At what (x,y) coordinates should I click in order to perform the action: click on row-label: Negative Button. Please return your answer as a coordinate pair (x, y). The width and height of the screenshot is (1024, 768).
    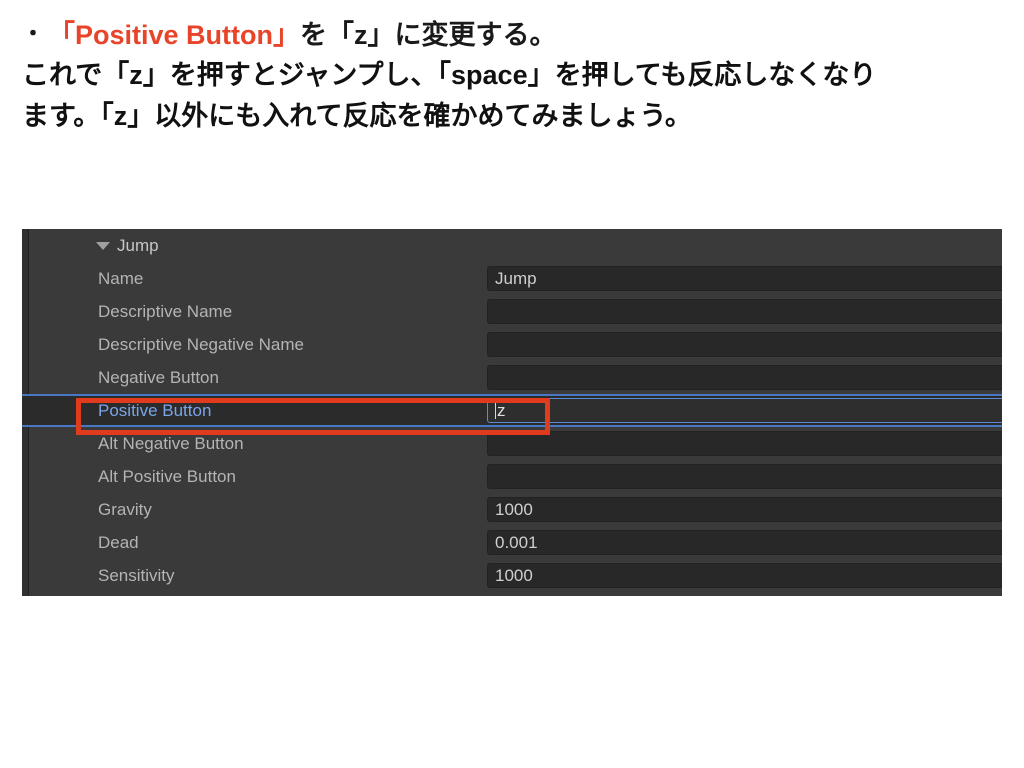
    Looking at the image, I should click on (158, 377).